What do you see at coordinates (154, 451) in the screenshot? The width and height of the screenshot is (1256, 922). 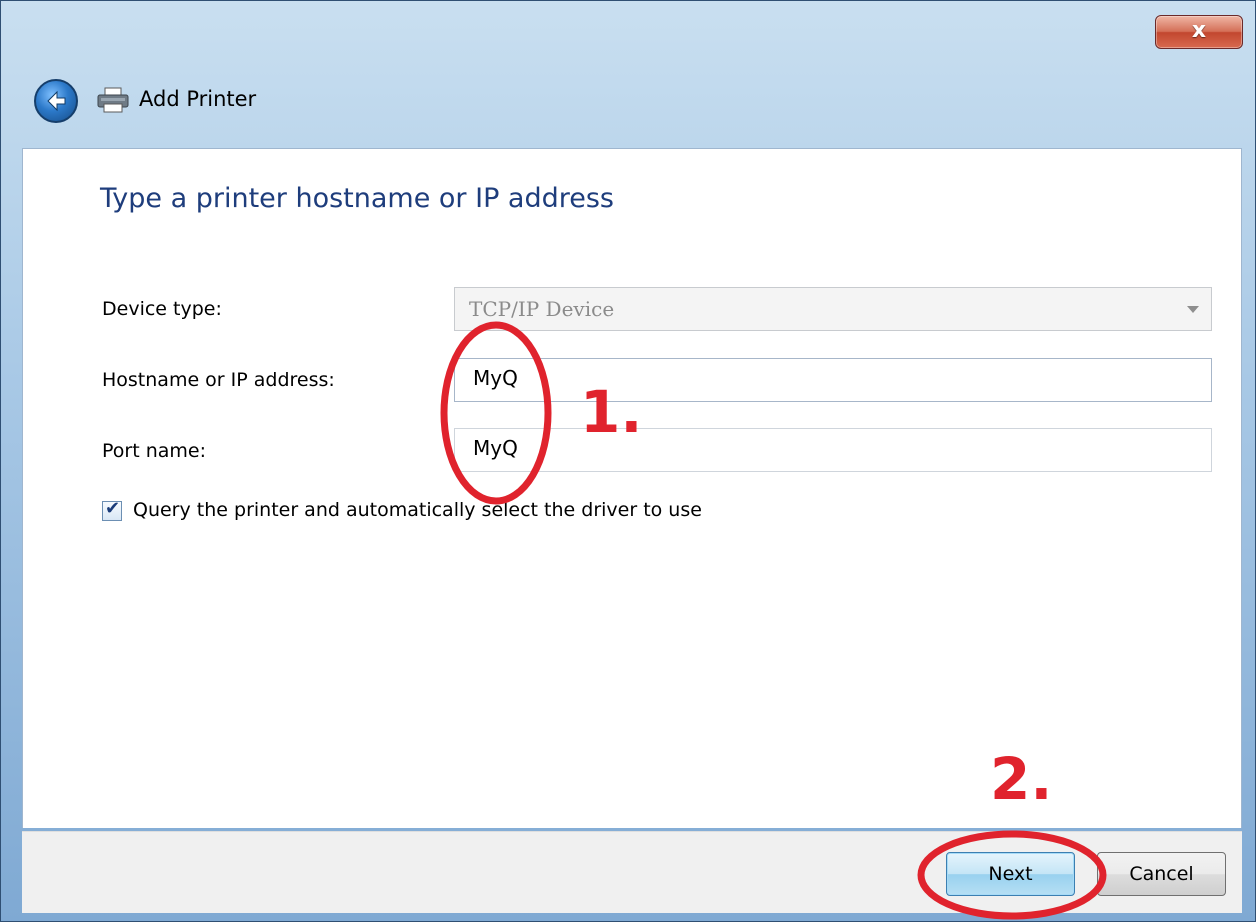 I see `port-name-label: Port name:` at bounding box center [154, 451].